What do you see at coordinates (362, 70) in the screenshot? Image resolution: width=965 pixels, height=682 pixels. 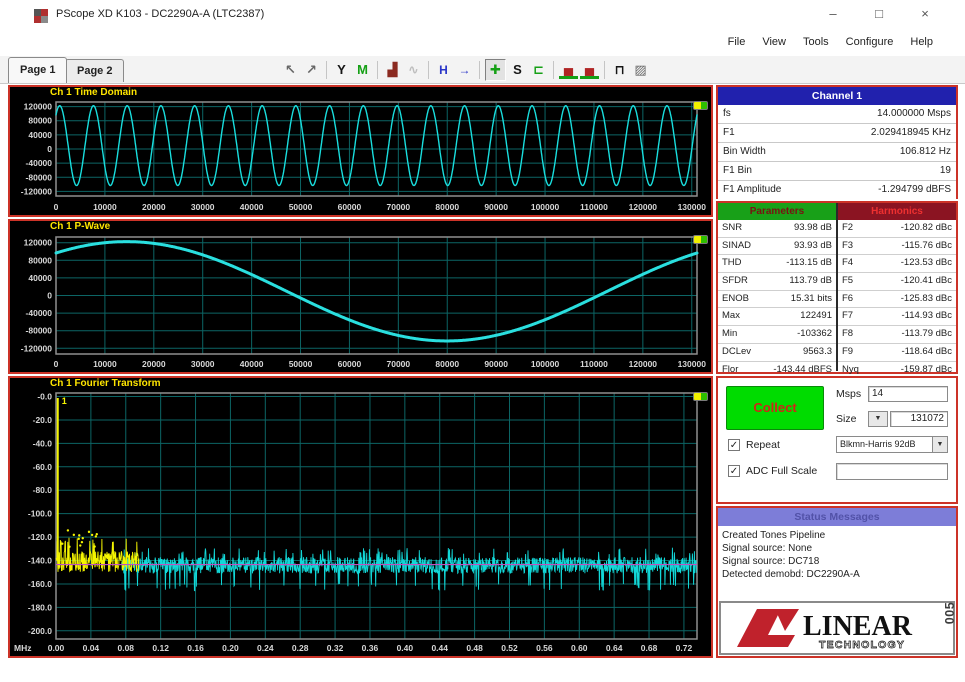 I see `measurements-icon: M` at bounding box center [362, 70].